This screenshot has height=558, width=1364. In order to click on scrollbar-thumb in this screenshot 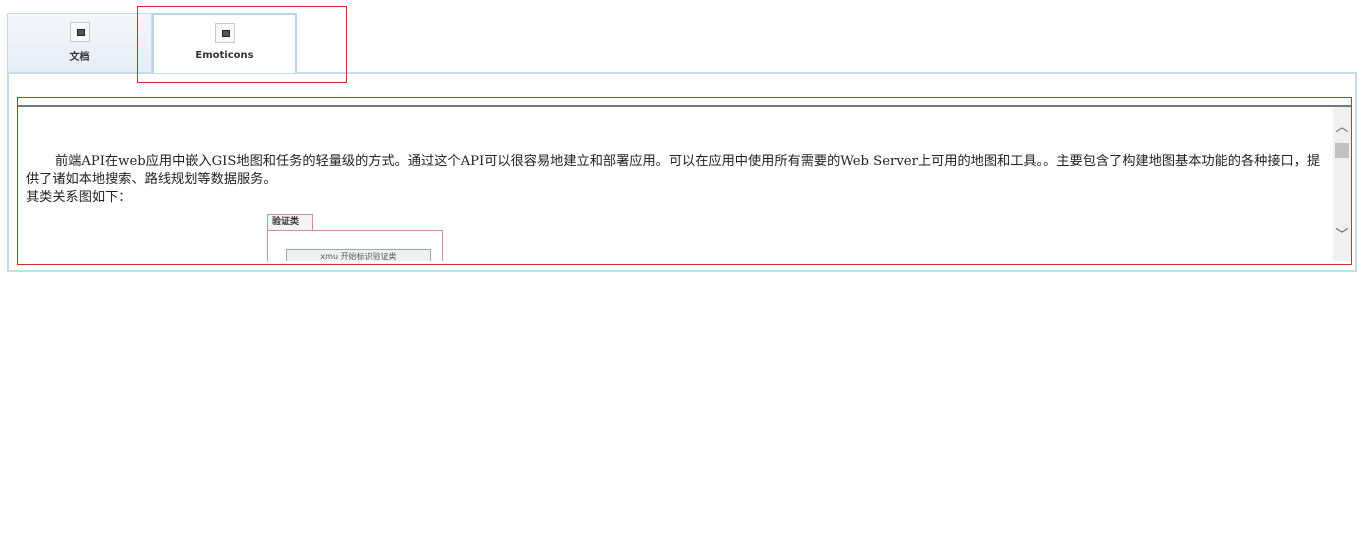, I will do `click(1342, 150)`.